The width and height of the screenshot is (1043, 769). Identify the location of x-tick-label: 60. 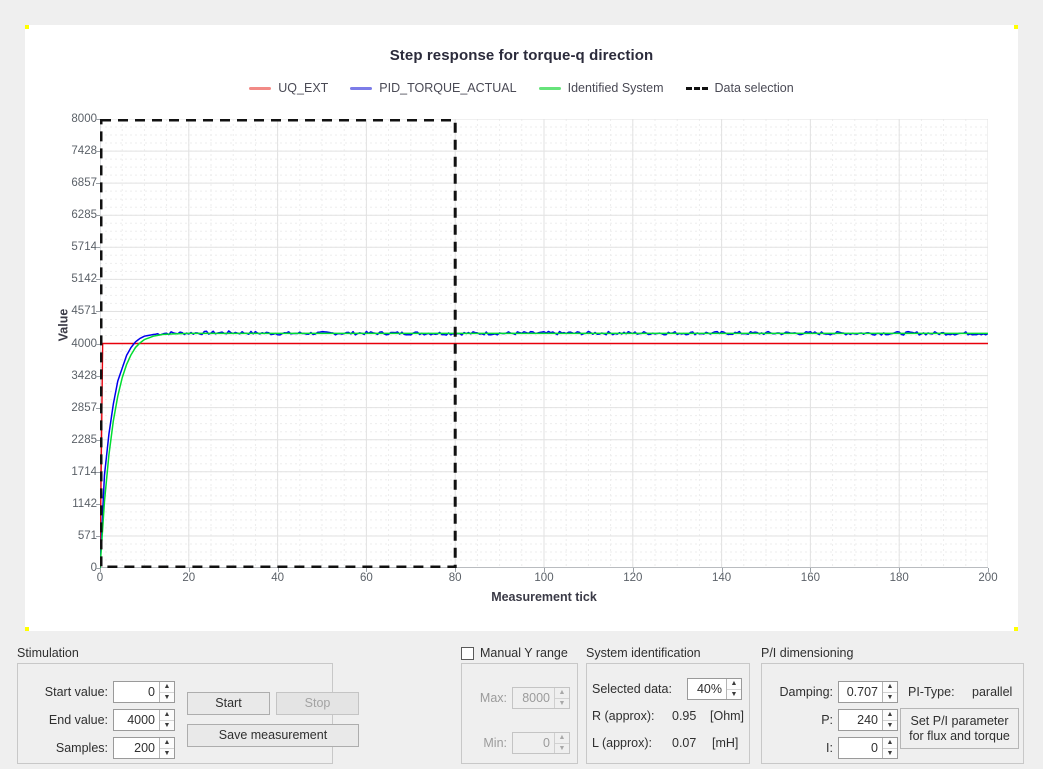
(366, 578).